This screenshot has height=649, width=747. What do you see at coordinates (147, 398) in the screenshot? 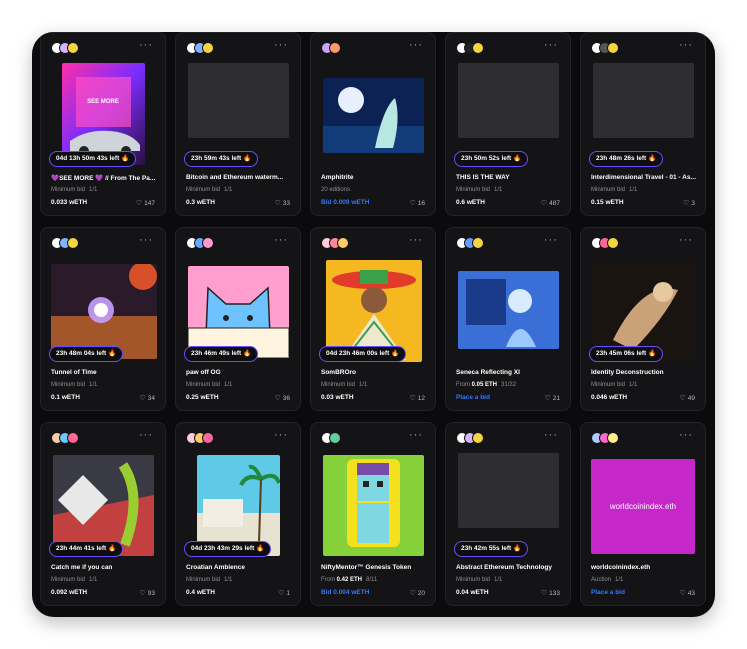
I see `like-button: ♡ 34` at bounding box center [147, 398].